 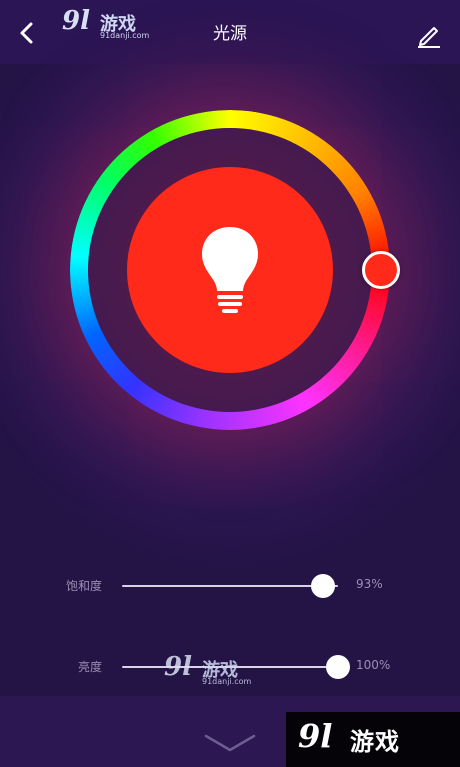 What do you see at coordinates (83, 586) in the screenshot?
I see `saturation-label: 饱和度` at bounding box center [83, 586].